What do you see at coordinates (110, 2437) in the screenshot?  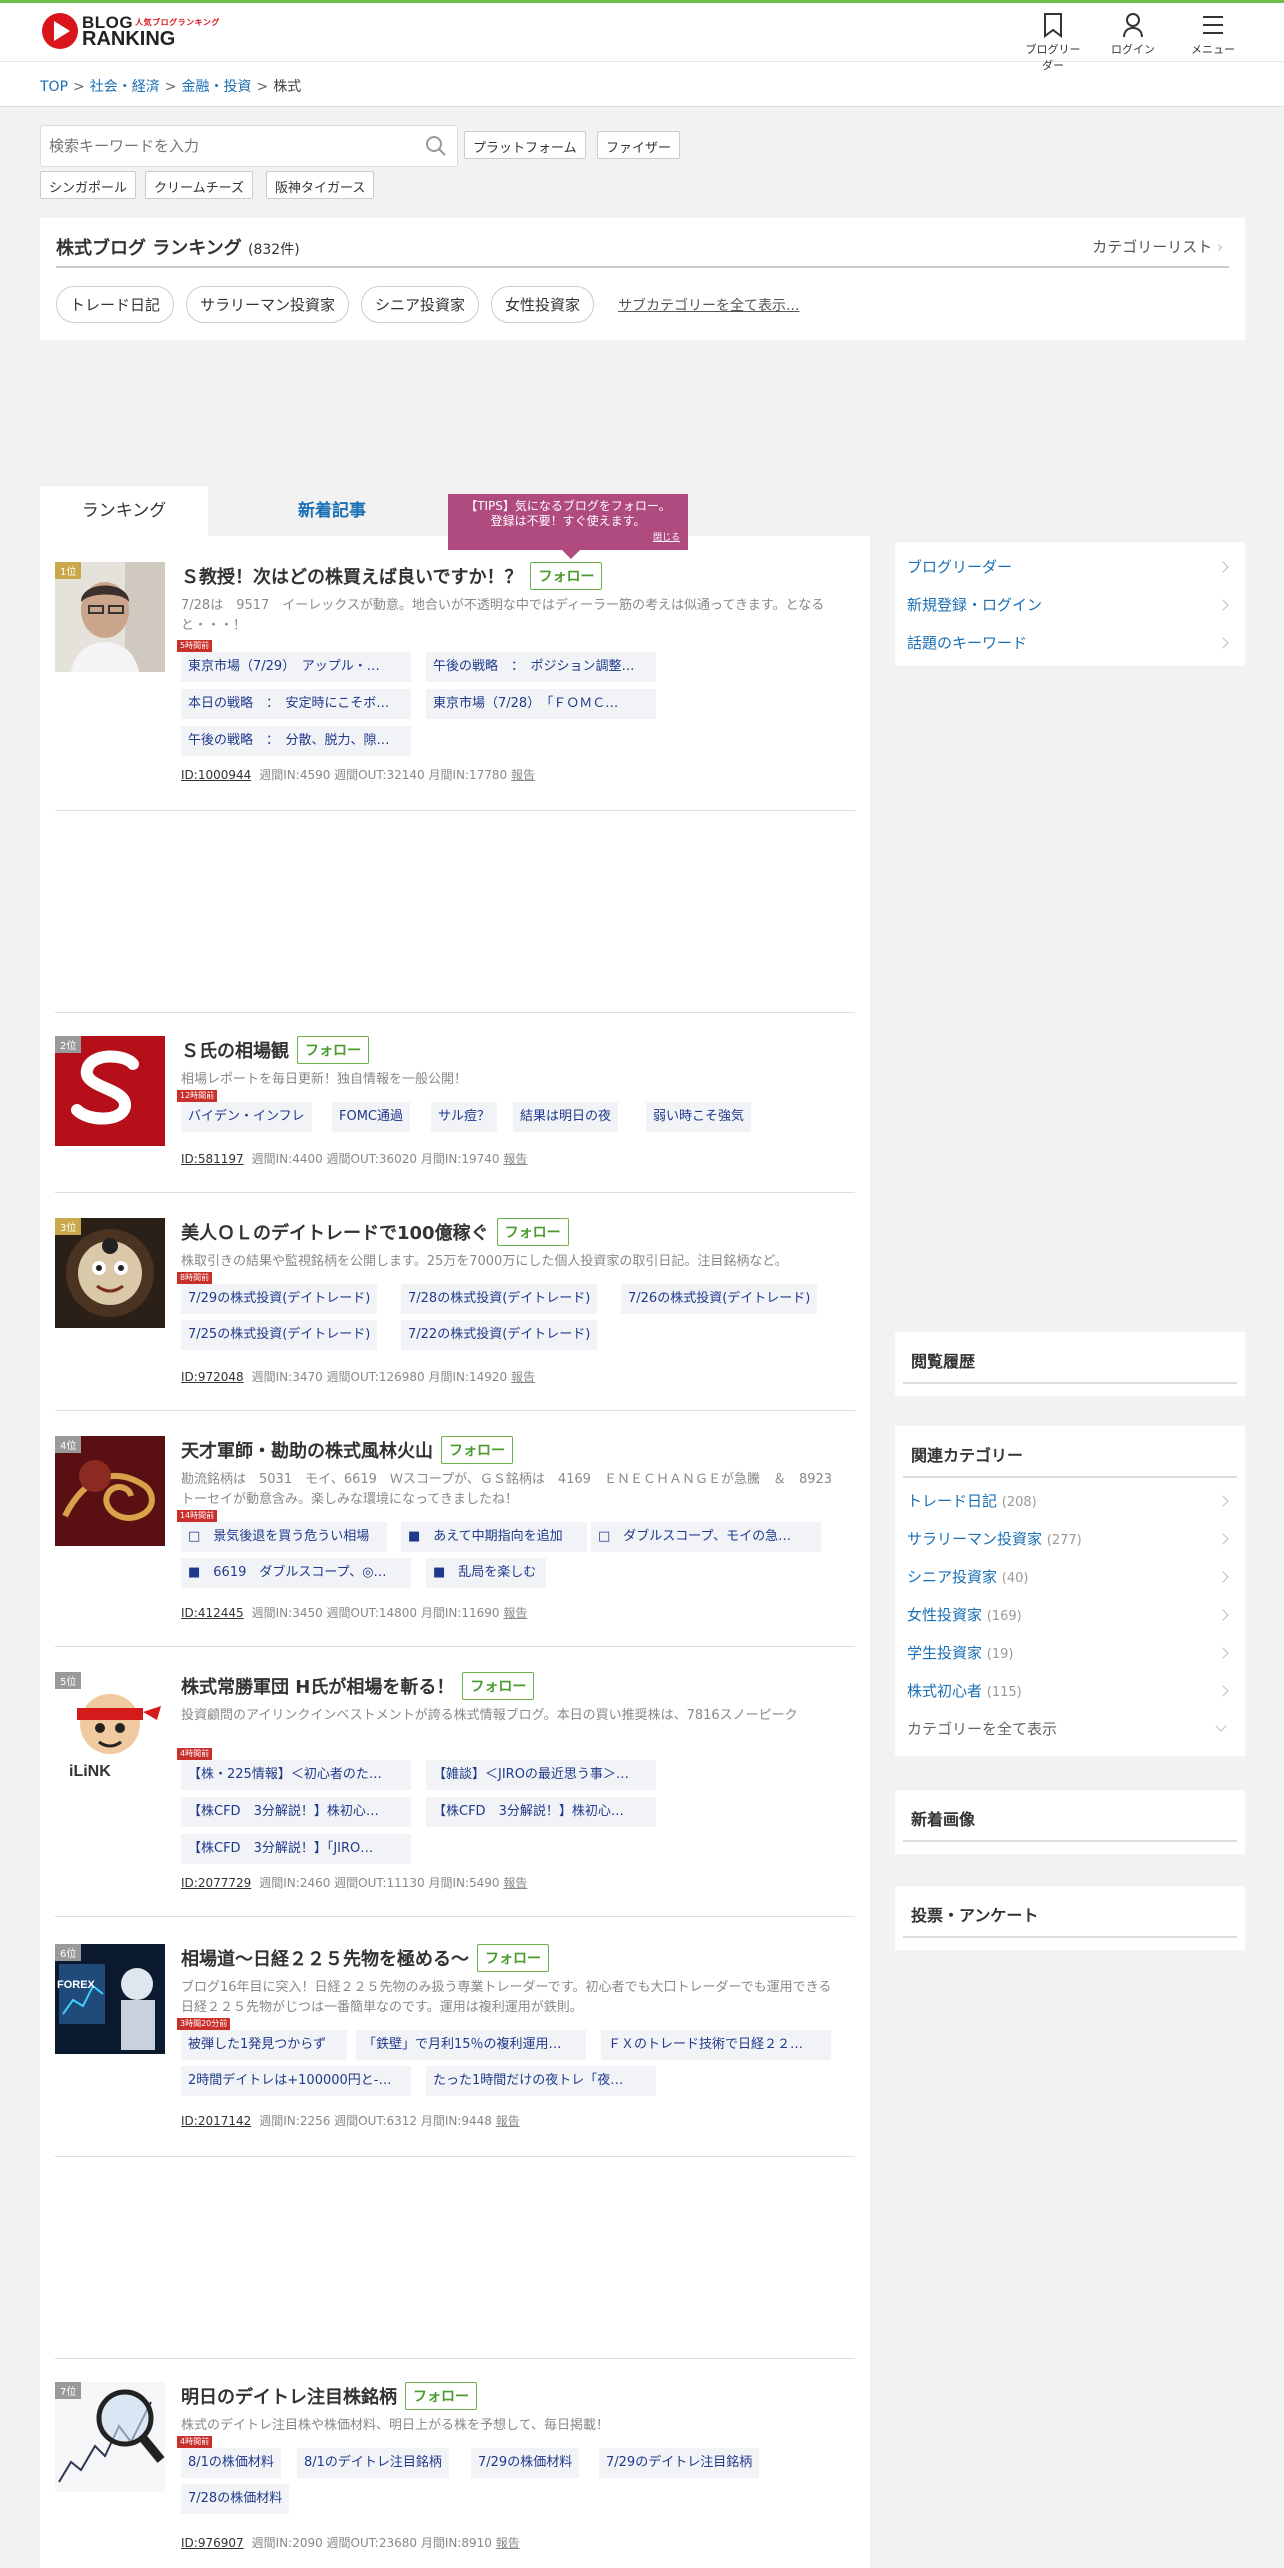 I see `blog-thumbnail: 7位` at bounding box center [110, 2437].